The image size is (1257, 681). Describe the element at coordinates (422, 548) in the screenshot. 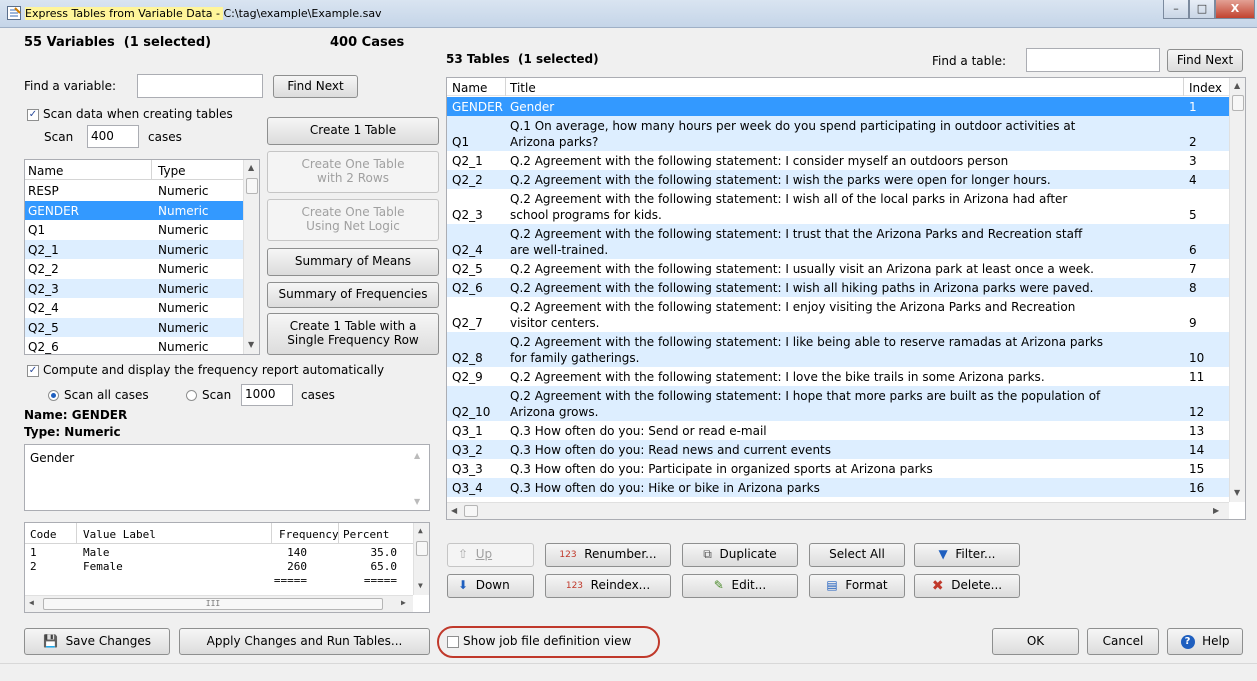

I see `freq-scroll-thumb` at that location.